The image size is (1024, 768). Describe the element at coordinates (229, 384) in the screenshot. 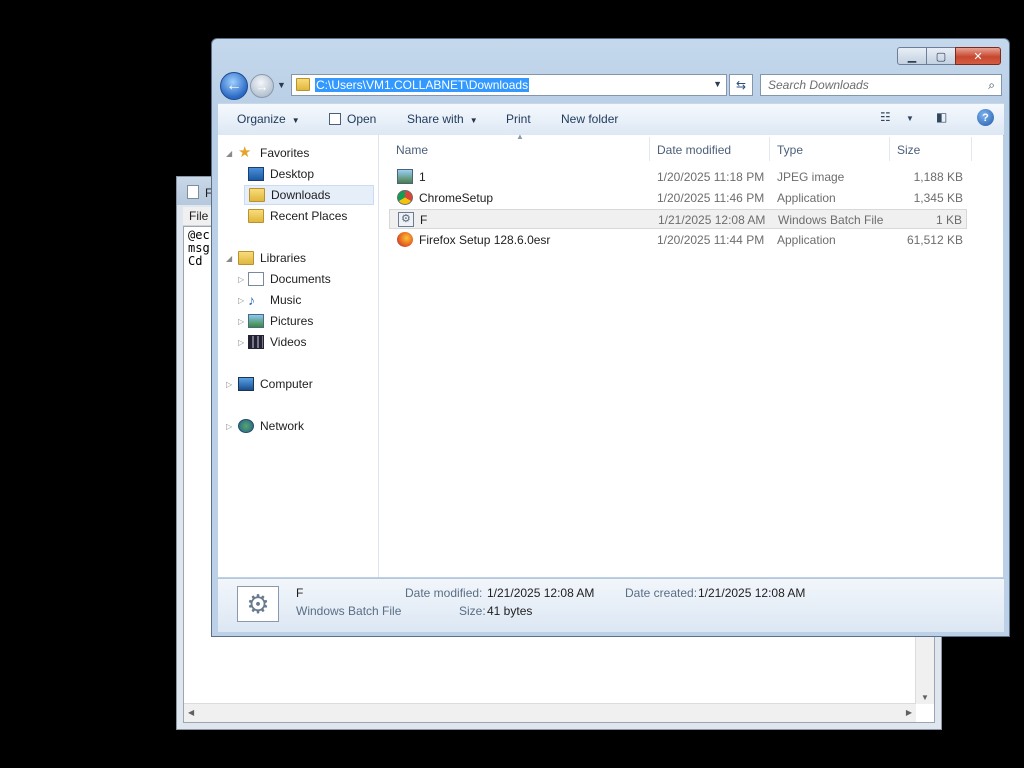

I see `expand-computer-icon: ▷` at that location.